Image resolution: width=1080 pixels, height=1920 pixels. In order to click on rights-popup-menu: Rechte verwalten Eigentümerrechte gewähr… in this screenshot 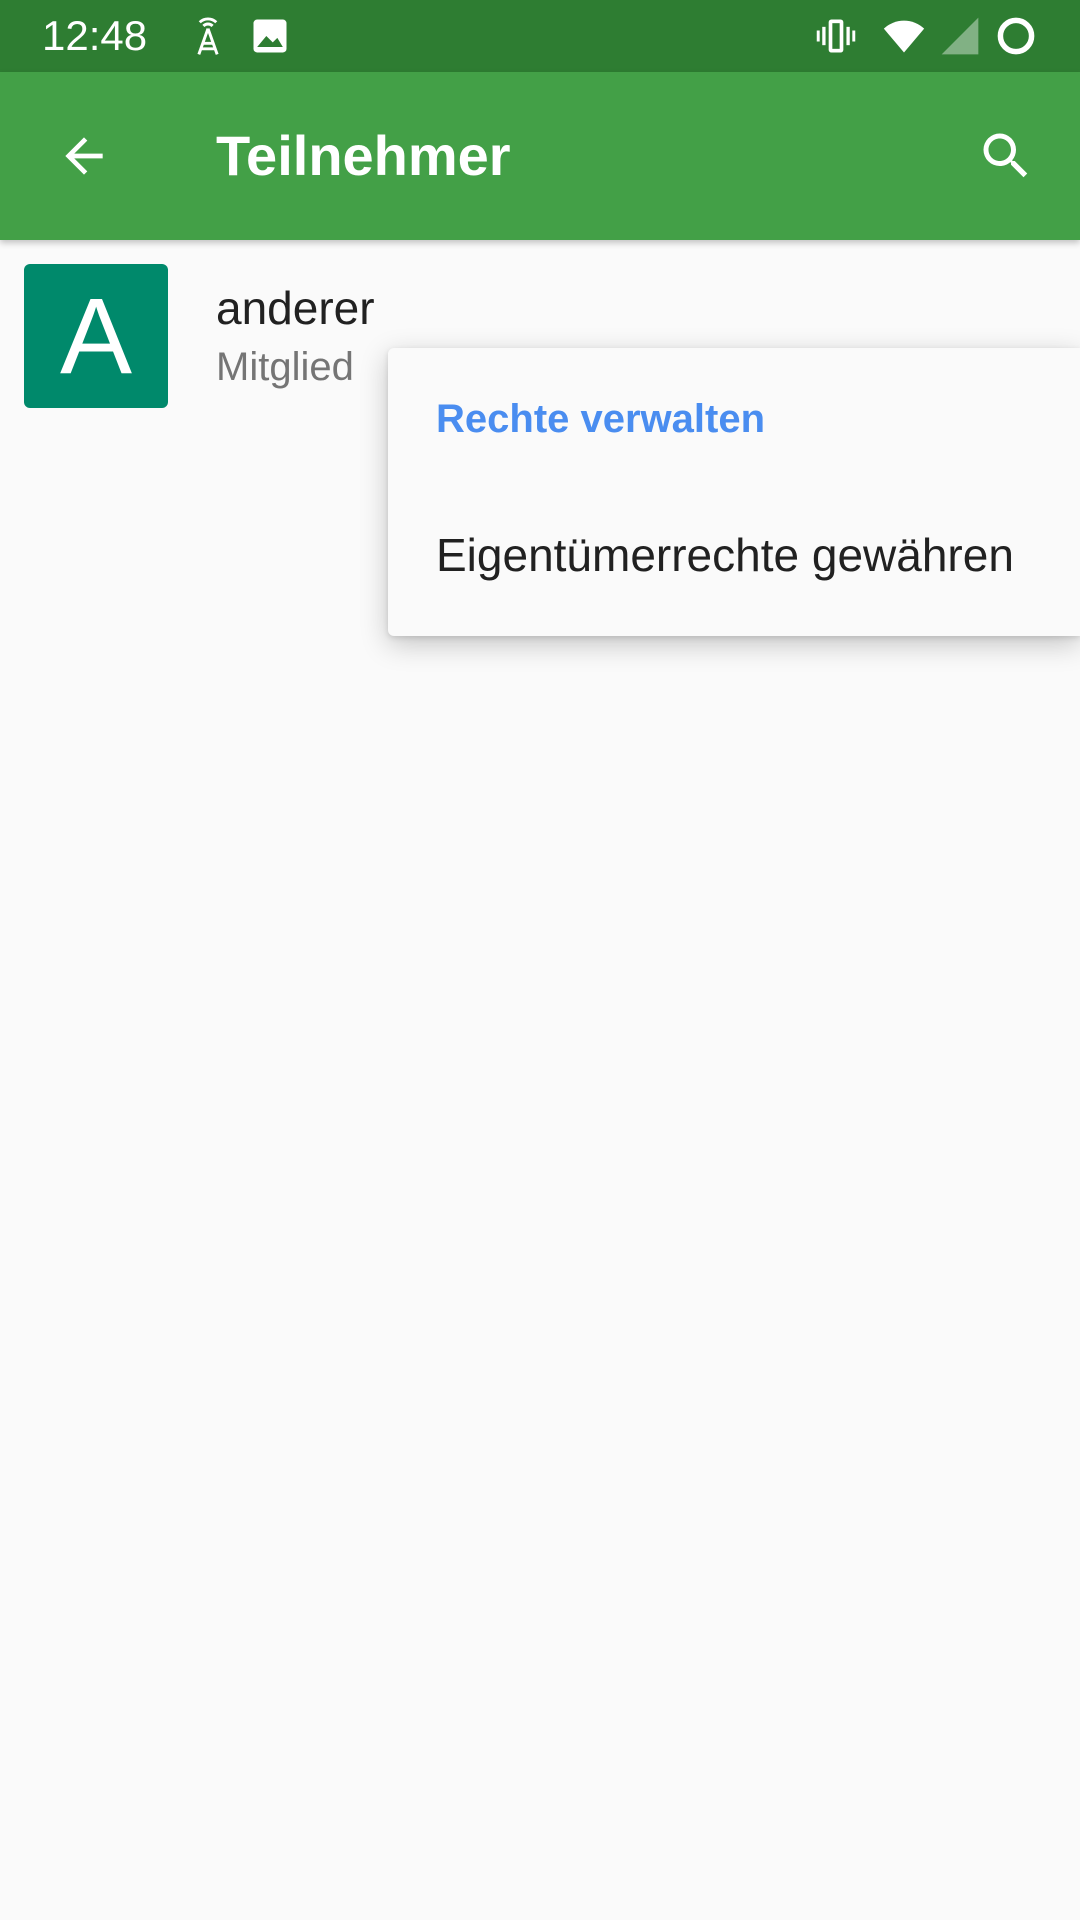, I will do `click(734, 492)`.